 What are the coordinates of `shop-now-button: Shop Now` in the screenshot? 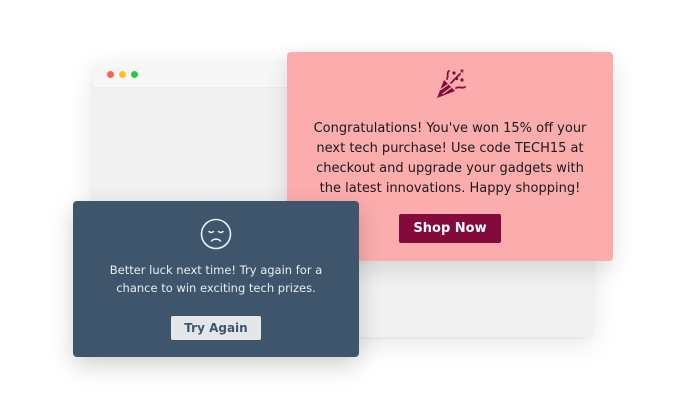 It's located at (450, 228).